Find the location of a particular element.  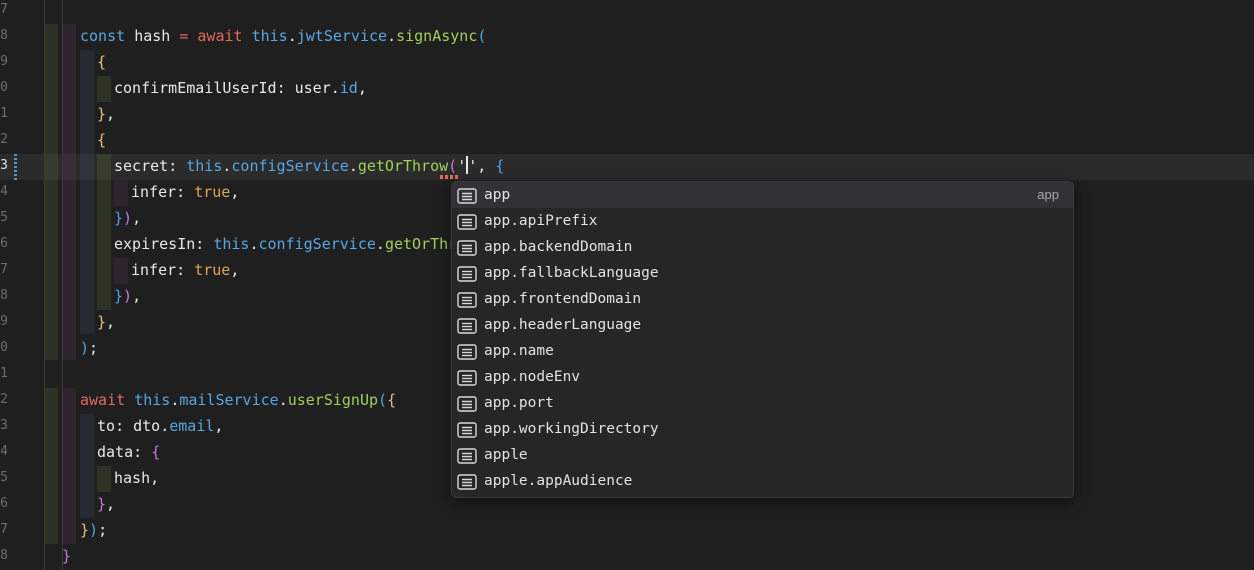

suggestion-item: app.port is located at coordinates (762, 403).